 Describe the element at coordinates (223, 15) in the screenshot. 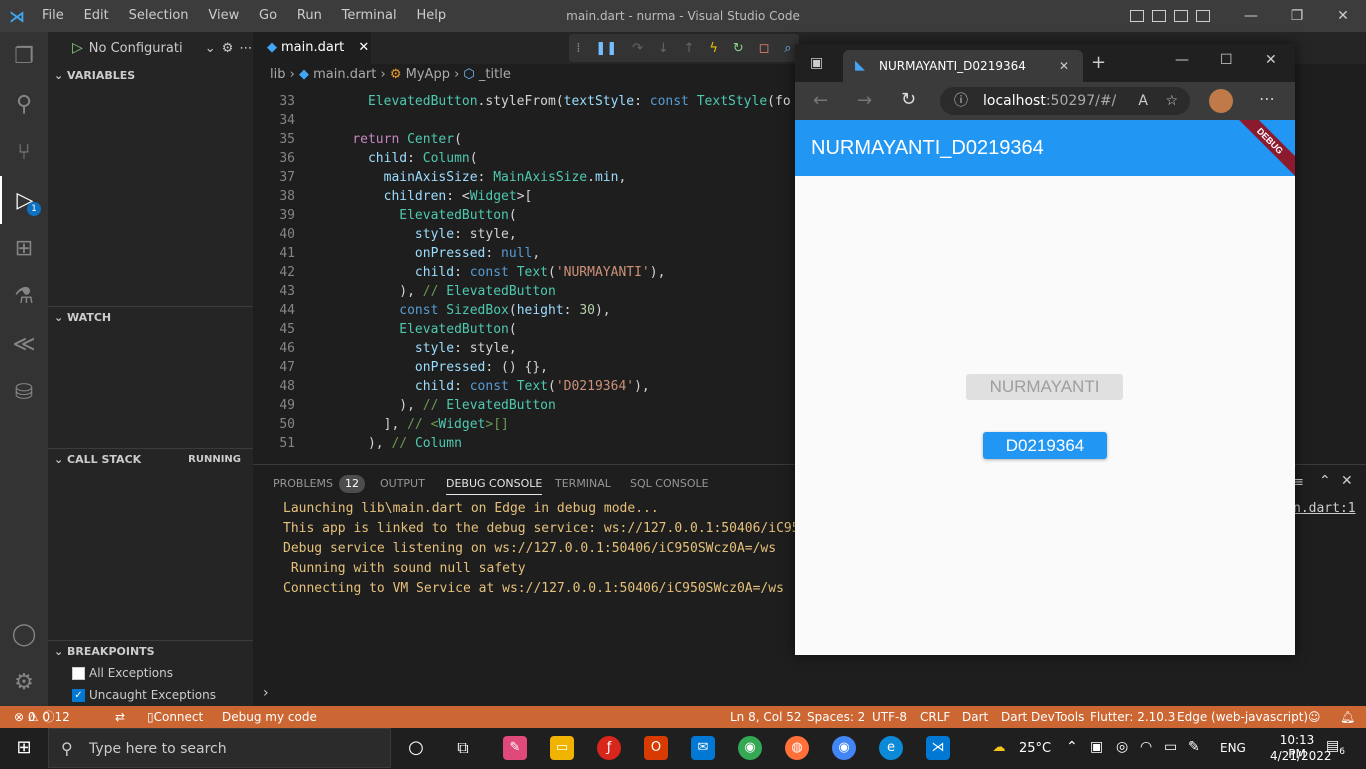

I see `menu-view: View` at that location.